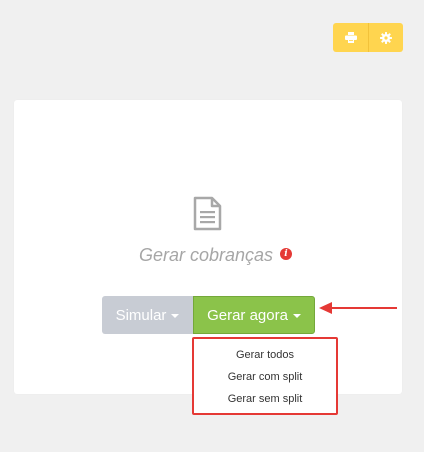 The height and width of the screenshot is (452, 424). Describe the element at coordinates (265, 399) in the screenshot. I see `menu-item-gerar-sem-split: Gerar sem split` at that location.